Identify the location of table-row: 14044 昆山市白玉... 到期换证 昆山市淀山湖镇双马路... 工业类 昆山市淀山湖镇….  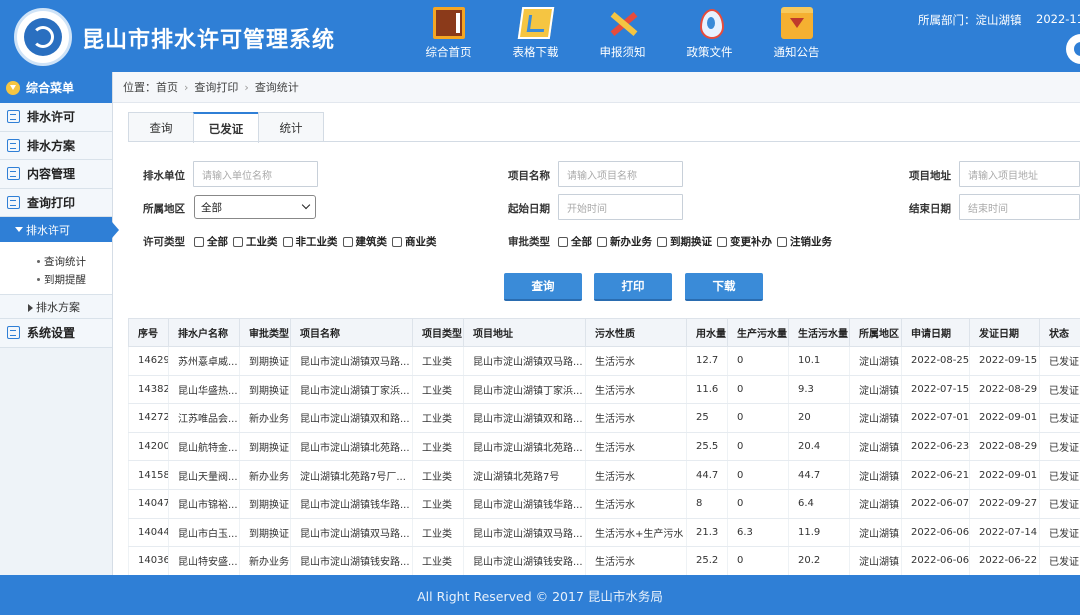
(604, 533).